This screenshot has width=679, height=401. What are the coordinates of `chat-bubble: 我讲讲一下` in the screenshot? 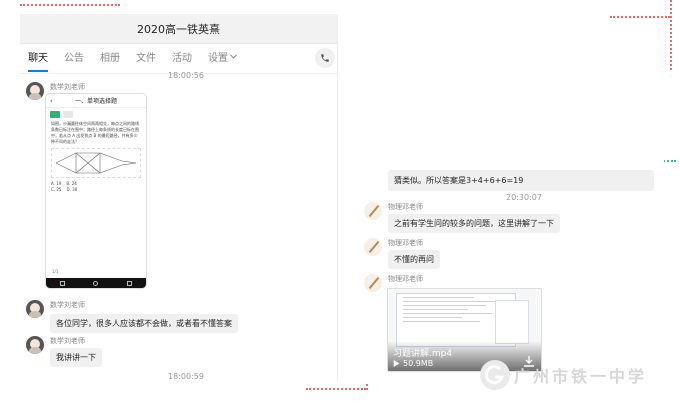 It's located at (76, 357).